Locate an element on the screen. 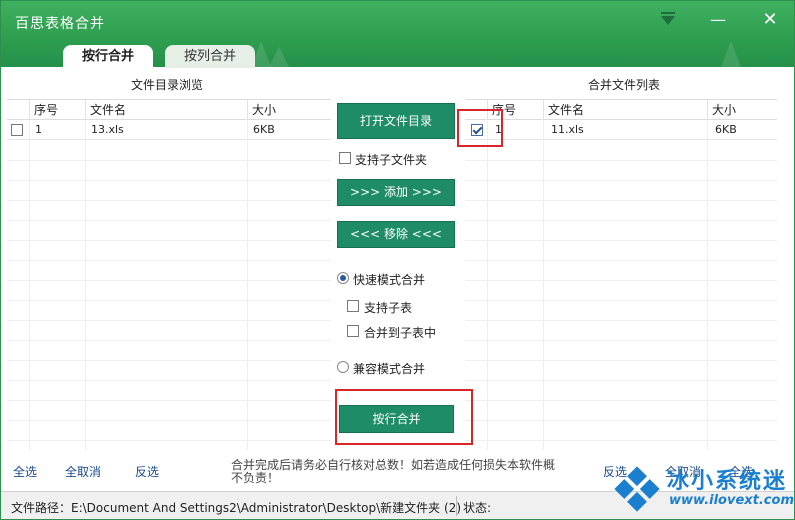 The width and height of the screenshot is (795, 520). window-title: 百思表格合并 is located at coordinates (60, 24).